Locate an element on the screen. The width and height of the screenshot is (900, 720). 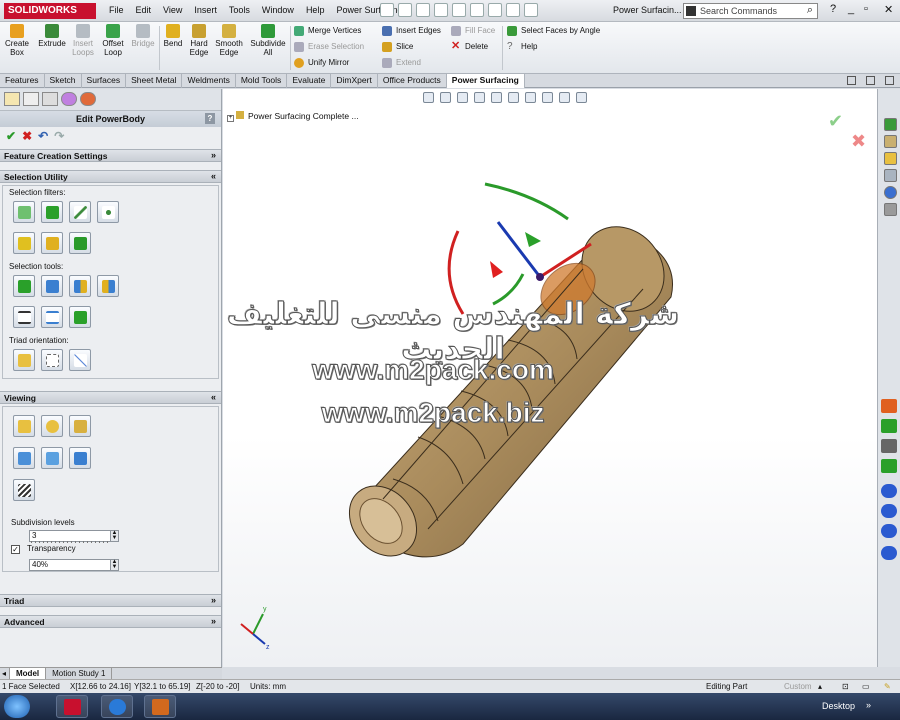
cancel-icon: ✖ is located at coordinates (27, 136).